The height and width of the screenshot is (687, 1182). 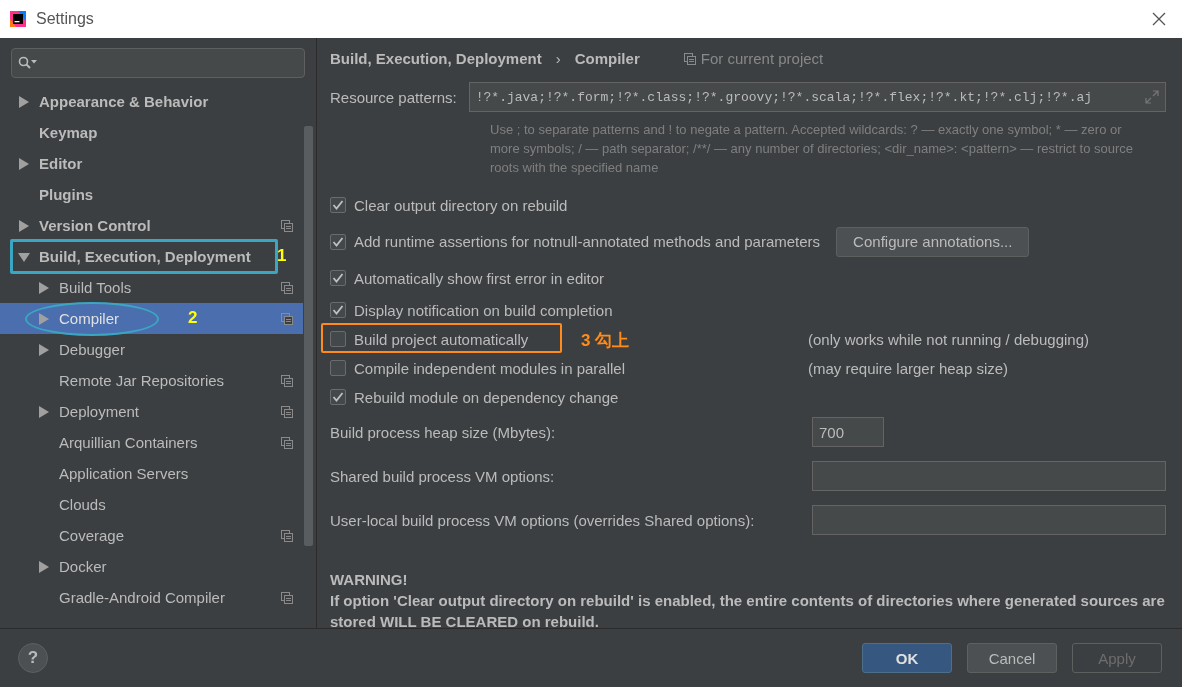 What do you see at coordinates (151, 225) in the screenshot?
I see `tree-item: Version Control` at bounding box center [151, 225].